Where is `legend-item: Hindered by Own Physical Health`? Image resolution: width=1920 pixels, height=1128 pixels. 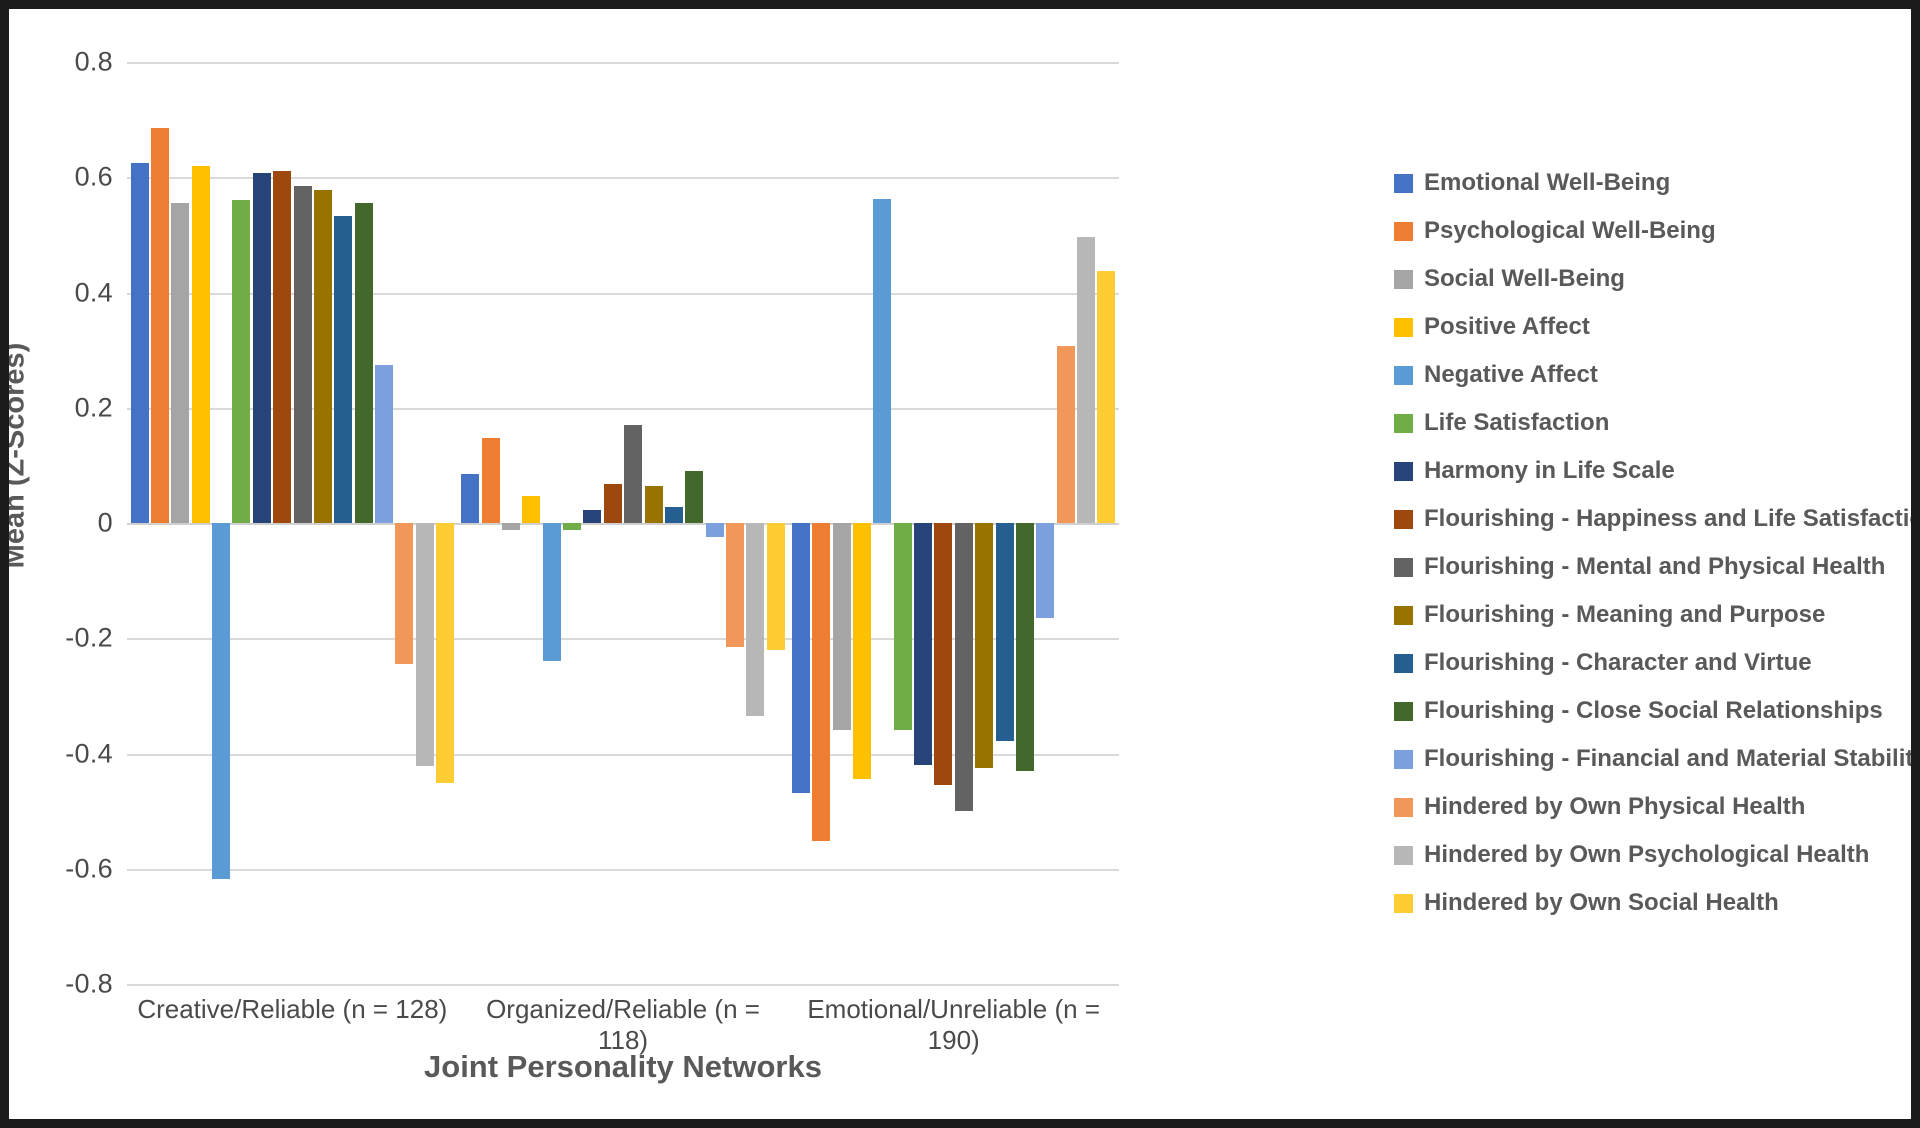 legend-item: Hindered by Own Physical Health is located at coordinates (1649, 807).